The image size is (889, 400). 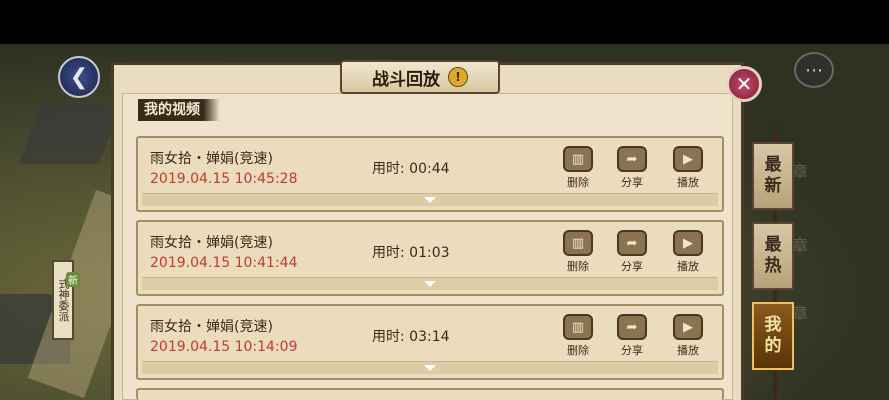 I want to click on background-building, so click(x=70, y=134).